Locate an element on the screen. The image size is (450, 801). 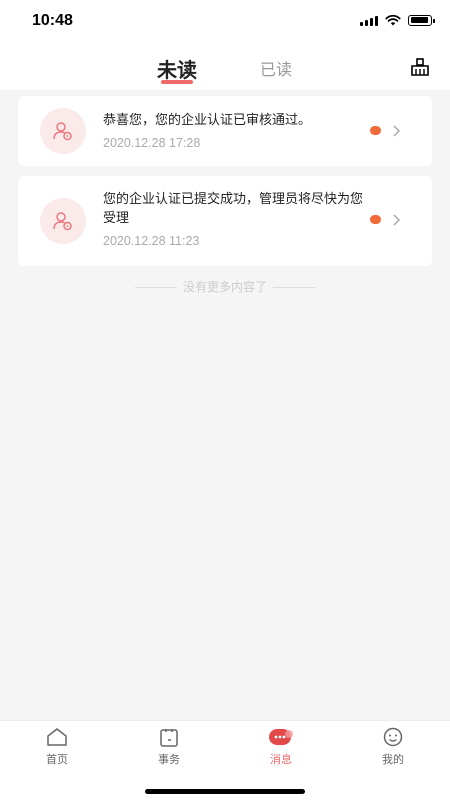
message-item: 您的企业认证已提交成功，管理员将尽快为您受理 2020.12.28 11:23 is located at coordinates (225, 221).